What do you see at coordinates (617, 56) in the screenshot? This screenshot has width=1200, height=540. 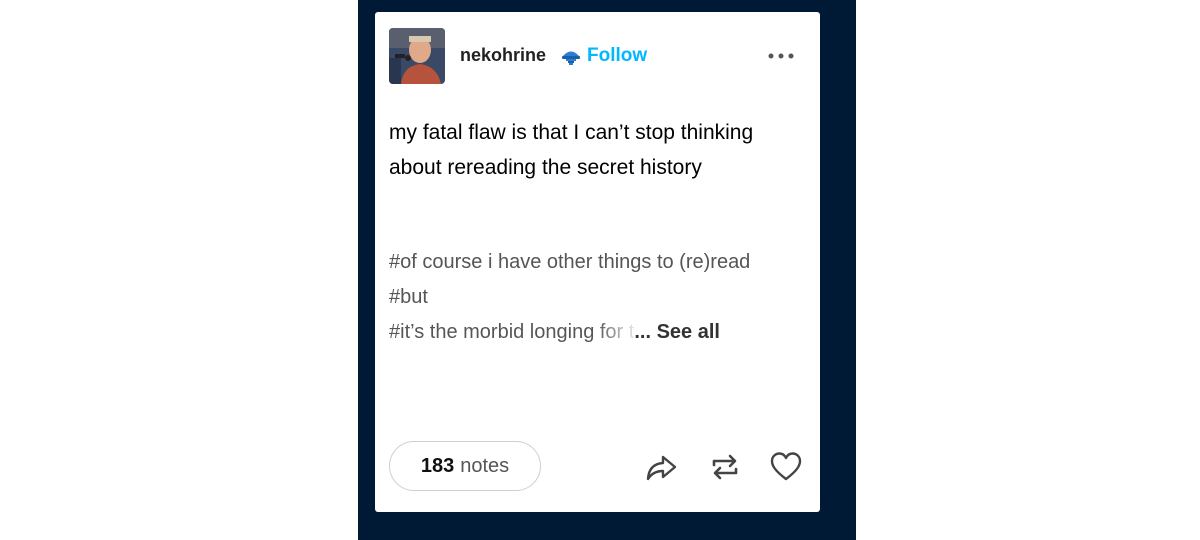 I see `follow-button: Follow` at bounding box center [617, 56].